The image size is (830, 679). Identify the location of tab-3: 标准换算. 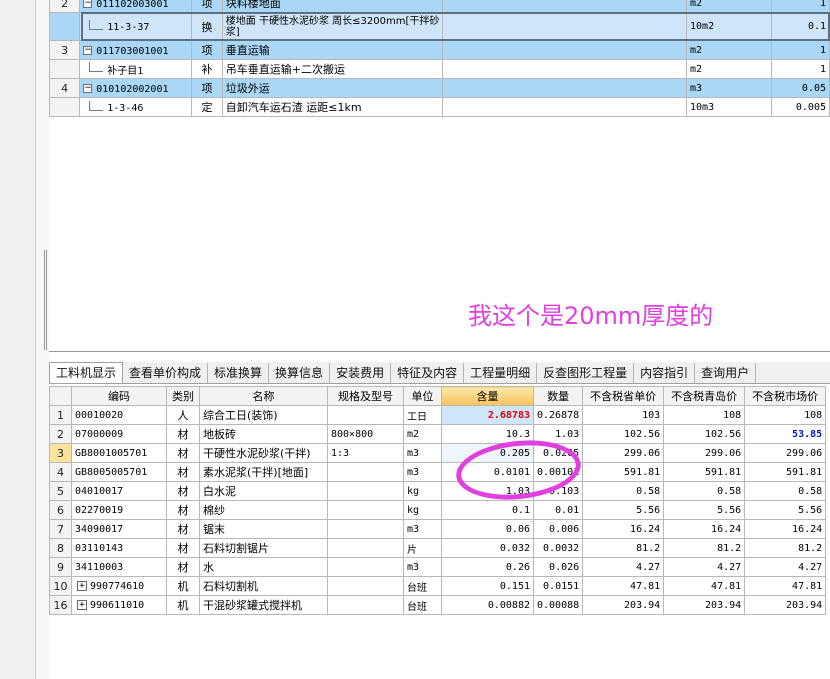
(239, 373).